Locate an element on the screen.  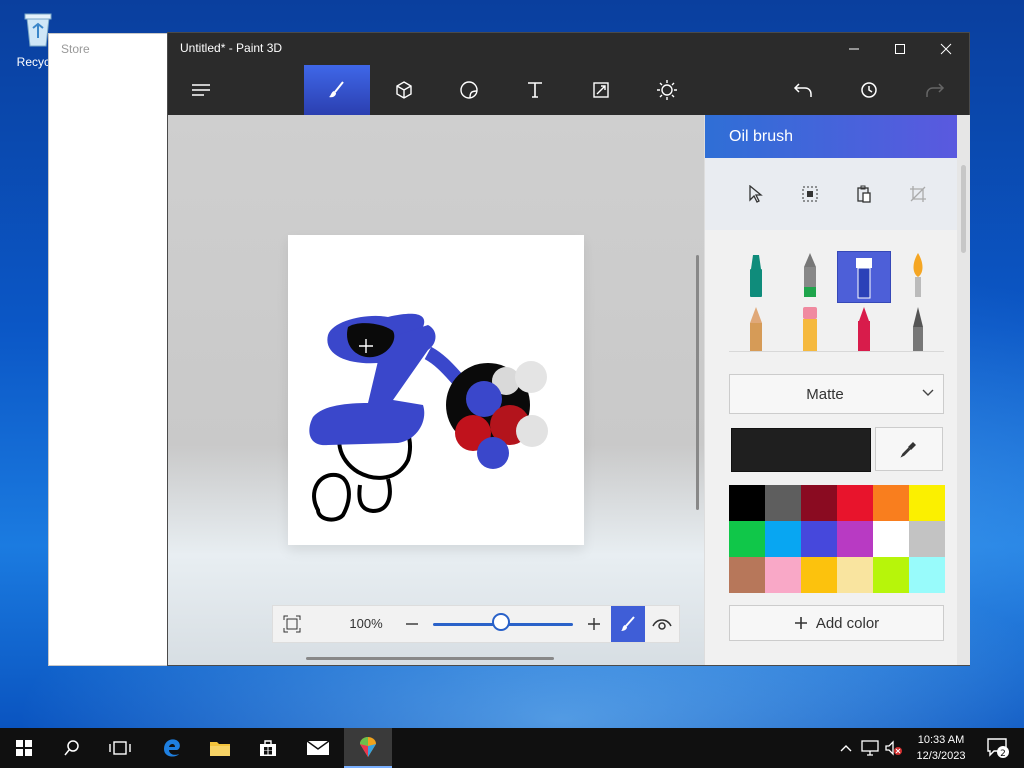
menu-button is located at coordinates (201, 90).